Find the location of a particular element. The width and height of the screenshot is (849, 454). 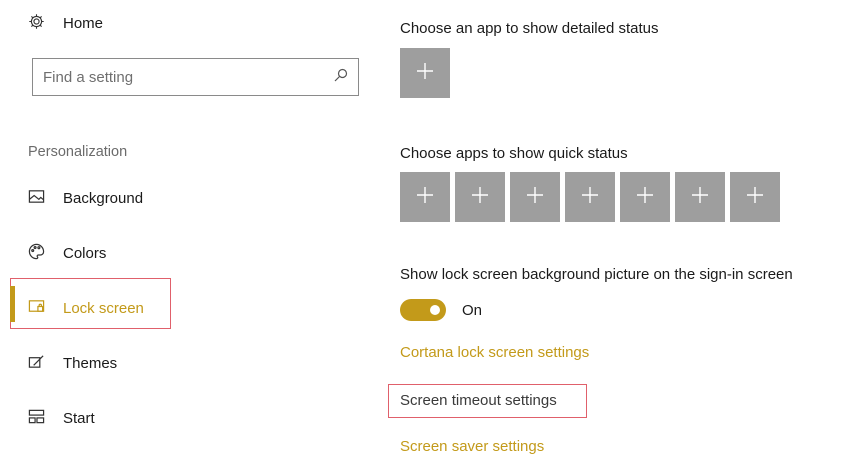

add-detailed-status-app-button is located at coordinates (425, 73).